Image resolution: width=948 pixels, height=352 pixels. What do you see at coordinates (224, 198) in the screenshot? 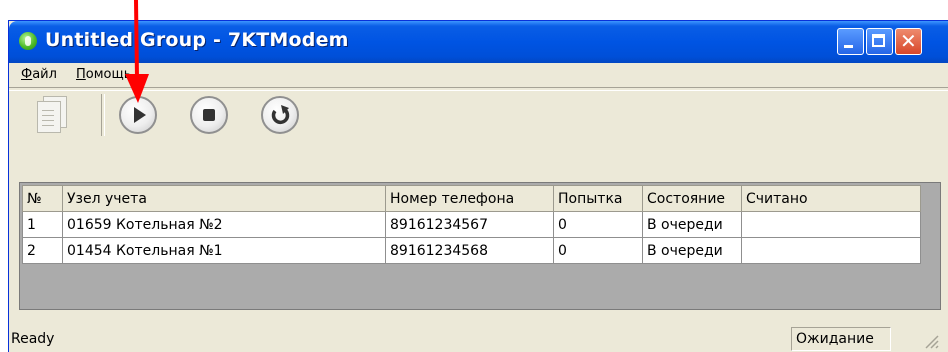
I see `col-node: Узел учета` at bounding box center [224, 198].